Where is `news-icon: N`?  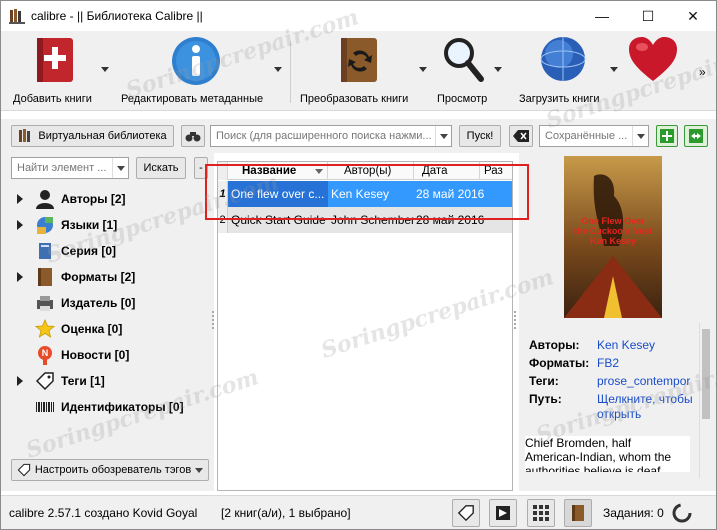 news-icon: N is located at coordinates (45, 355).